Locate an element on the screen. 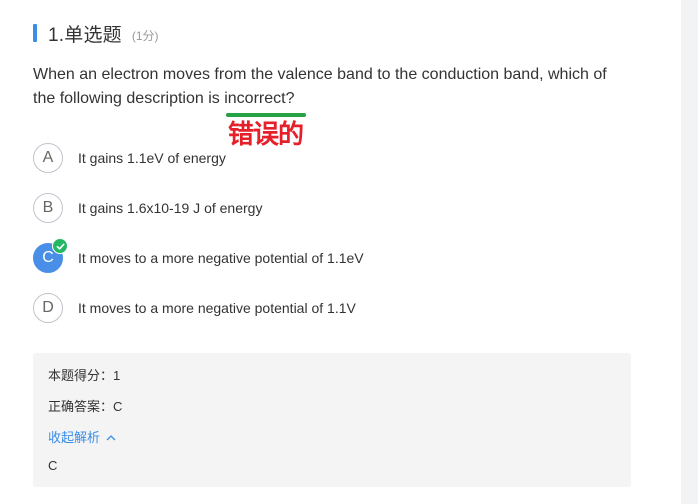 The height and width of the screenshot is (504, 698). option-letter: A is located at coordinates (48, 158).